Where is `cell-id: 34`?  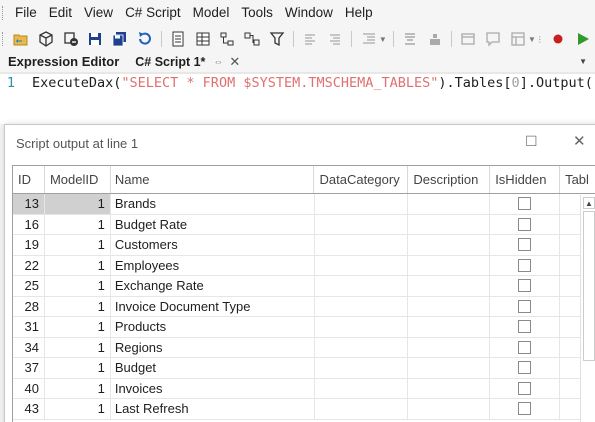
cell-id: 34 is located at coordinates (29, 347).